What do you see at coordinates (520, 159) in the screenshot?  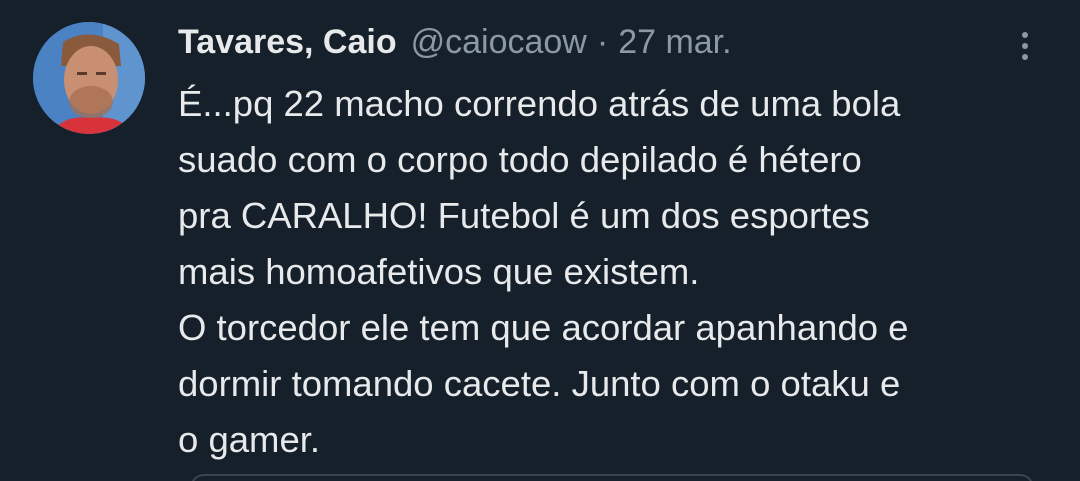 I see `tweet-text-line: suado com o corpo todo depilado é hétero` at bounding box center [520, 159].